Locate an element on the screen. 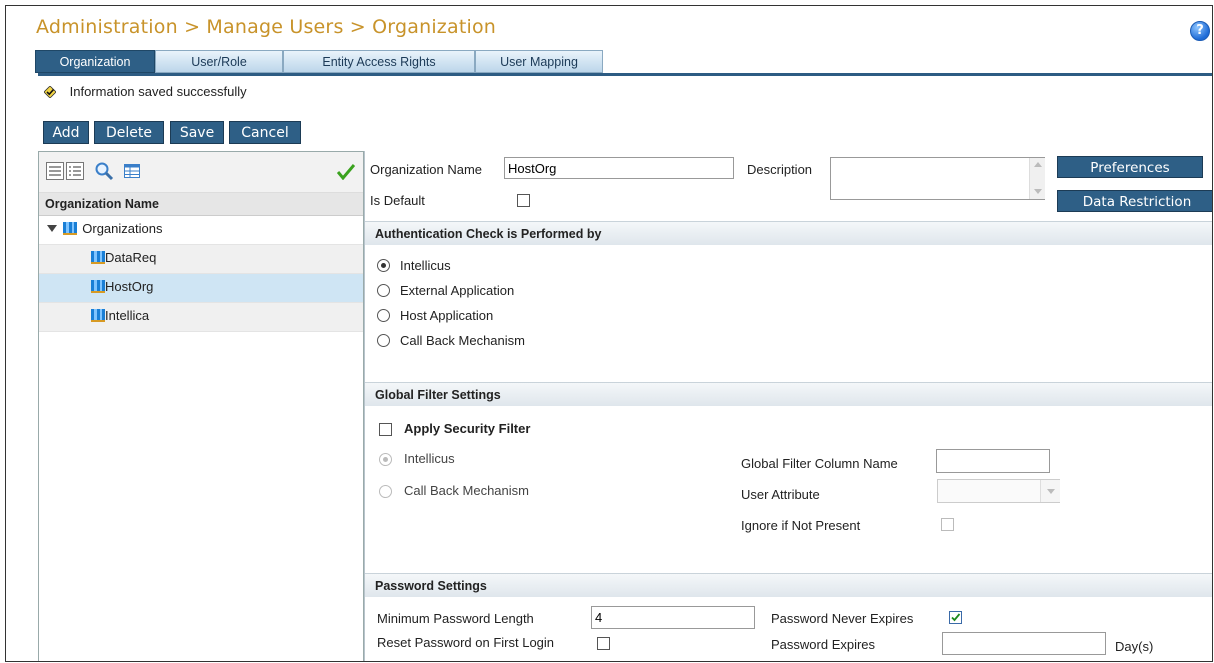 Image resolution: width=1214 pixels, height=663 pixels. tree-item-hostorg: HostOrg is located at coordinates (201, 288).